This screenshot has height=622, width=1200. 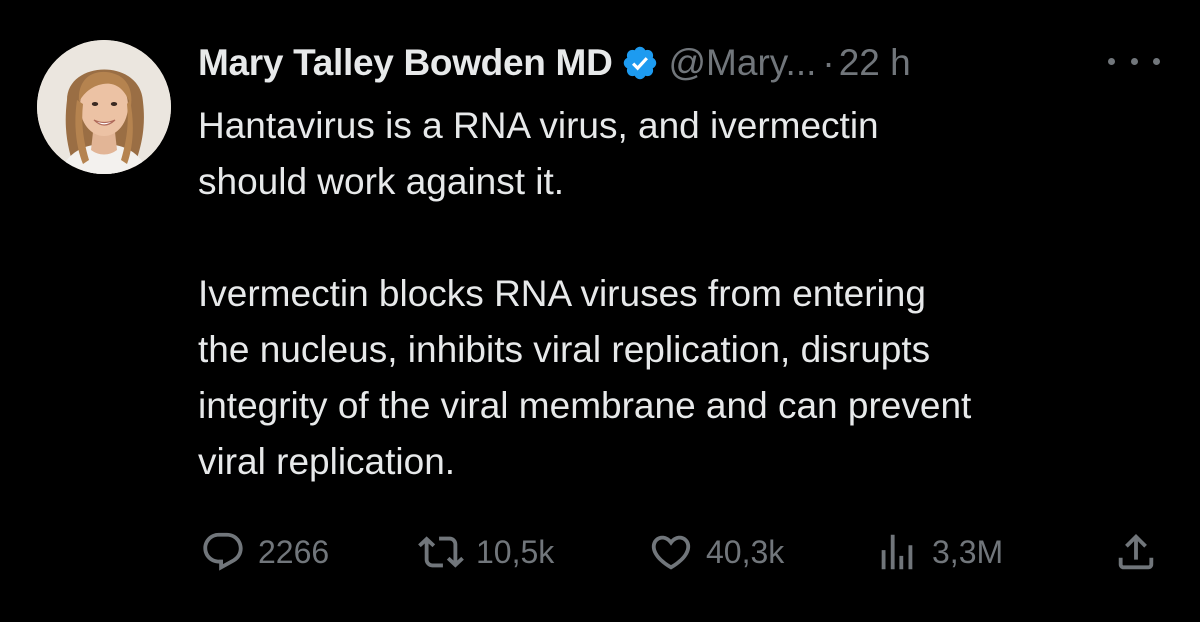 I want to click on tweet-header: Mary Talley Bowden MD @Mary... · 22 h, so click(x=554, y=63).